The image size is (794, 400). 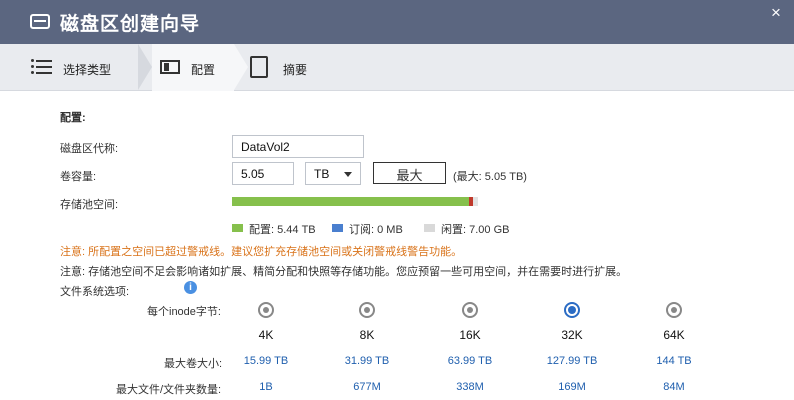 I want to click on max-capacity-note: (最大: 5.05 TB), so click(x=490, y=177).